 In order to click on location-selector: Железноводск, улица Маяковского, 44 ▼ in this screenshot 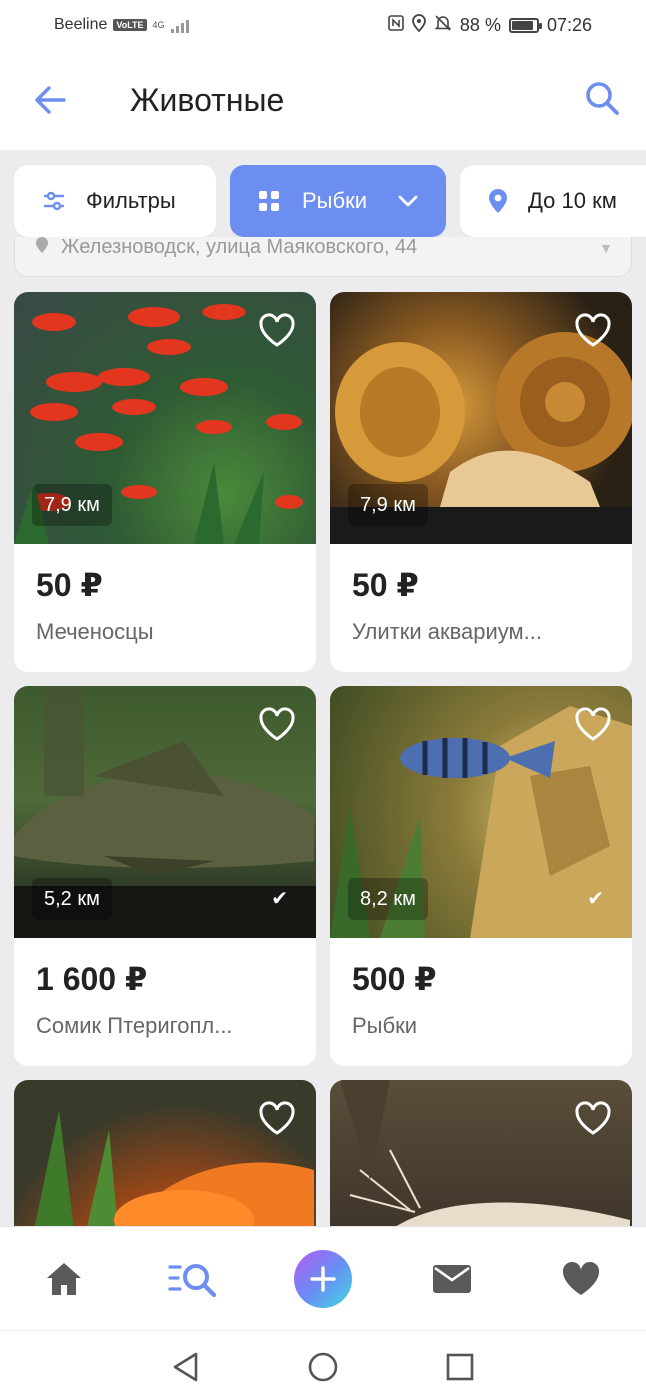, I will do `click(323, 257)`.